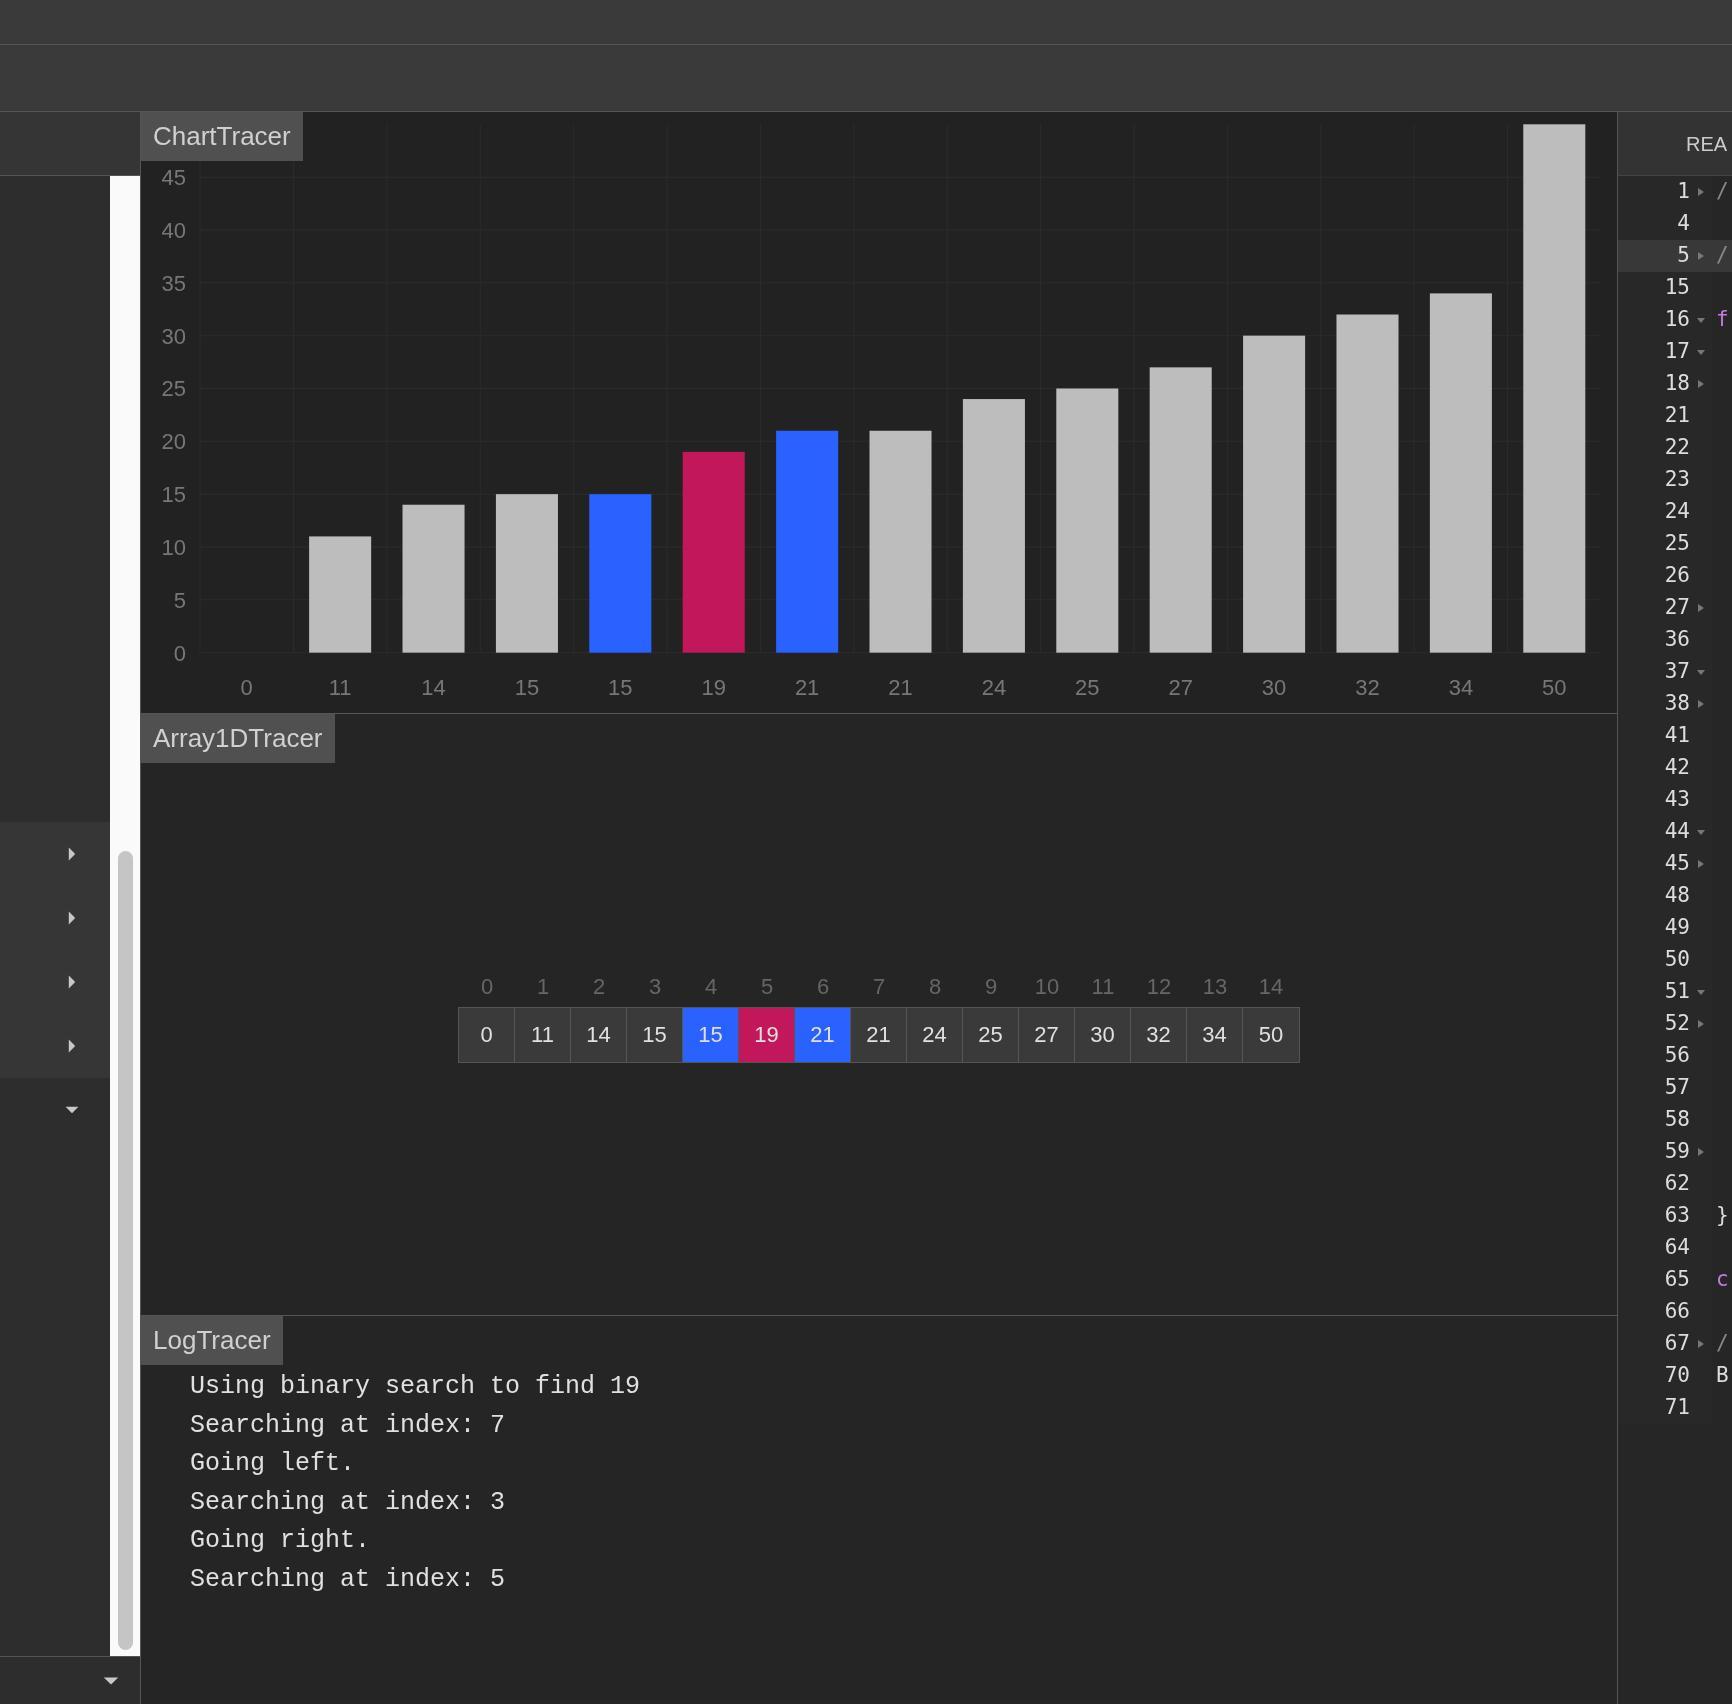 Image resolution: width=1732 pixels, height=1704 pixels. What do you see at coordinates (1676, 1312) in the screenshot?
I see `line-number: 66` at bounding box center [1676, 1312].